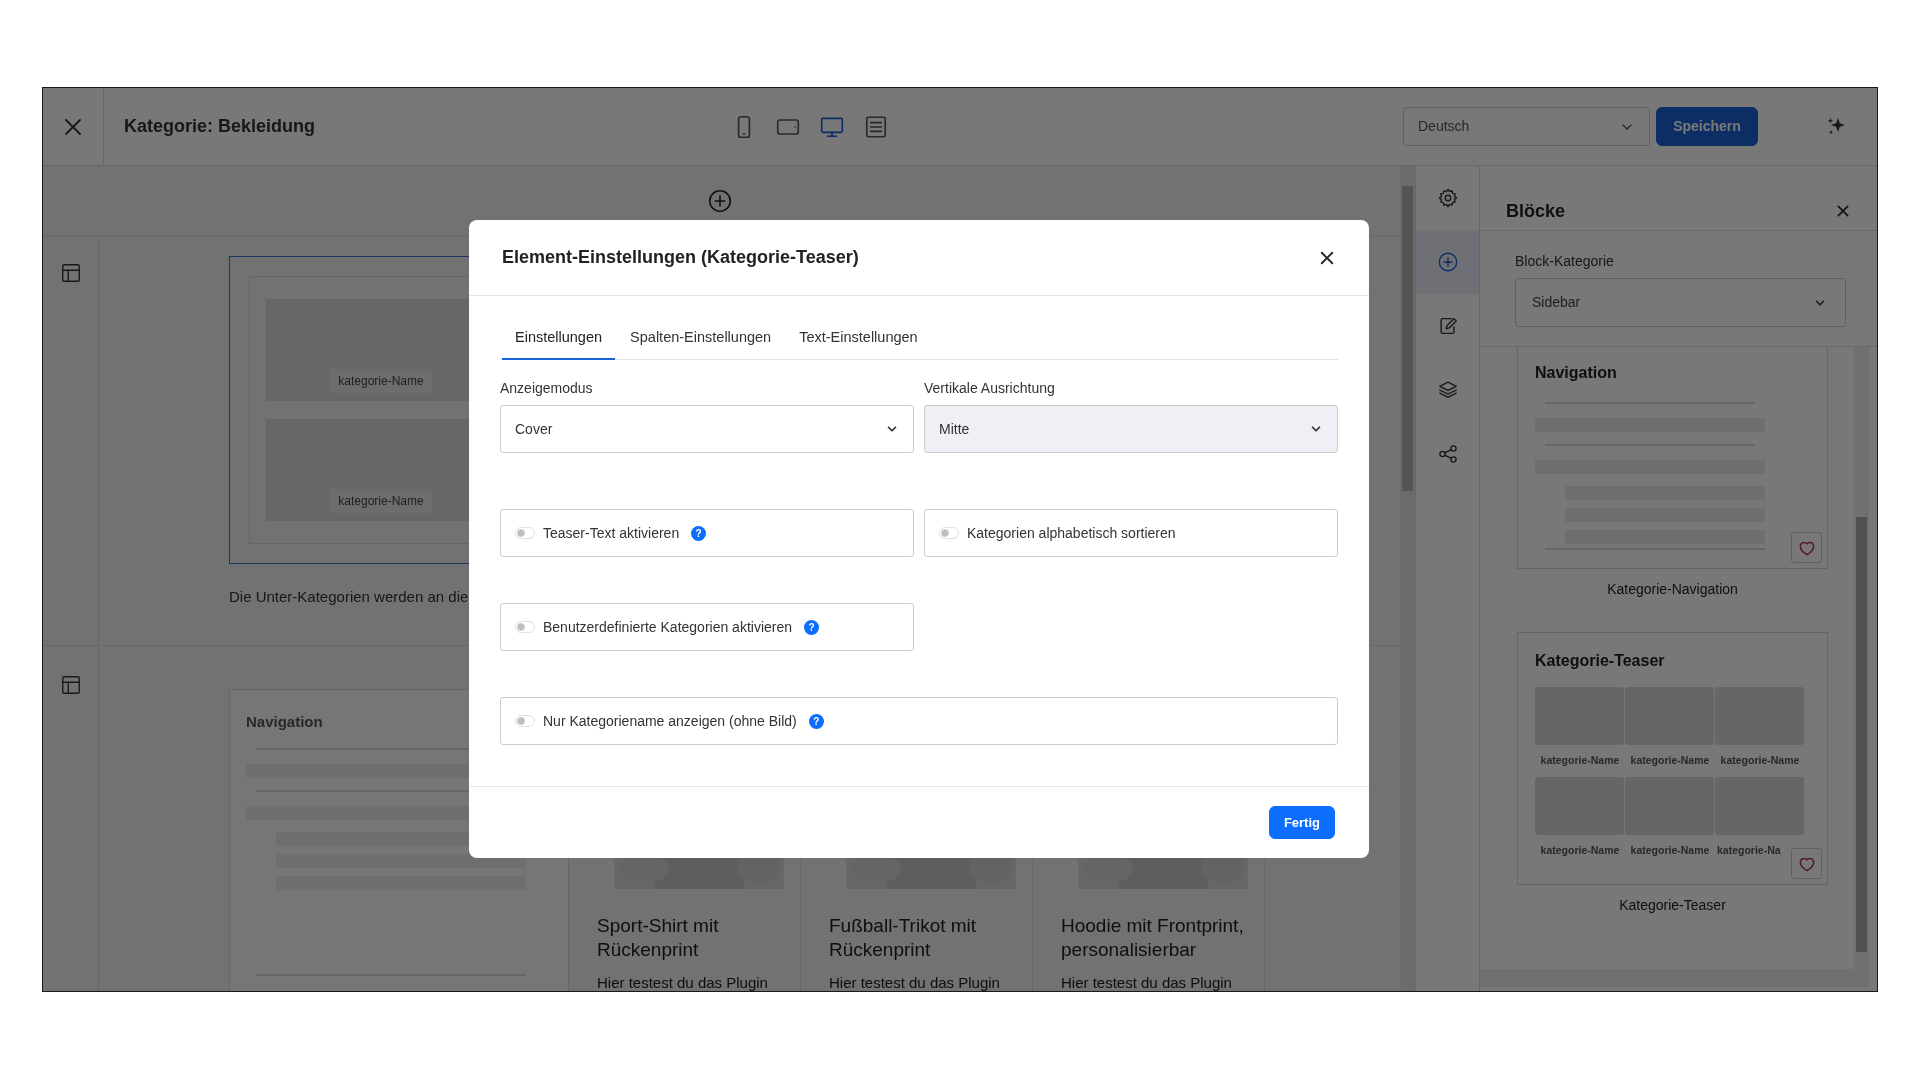 The width and height of the screenshot is (1920, 1080). What do you see at coordinates (668, 627) in the screenshot?
I see `option-label: Benutzerdefinierte Kategorien aktivieren` at bounding box center [668, 627].